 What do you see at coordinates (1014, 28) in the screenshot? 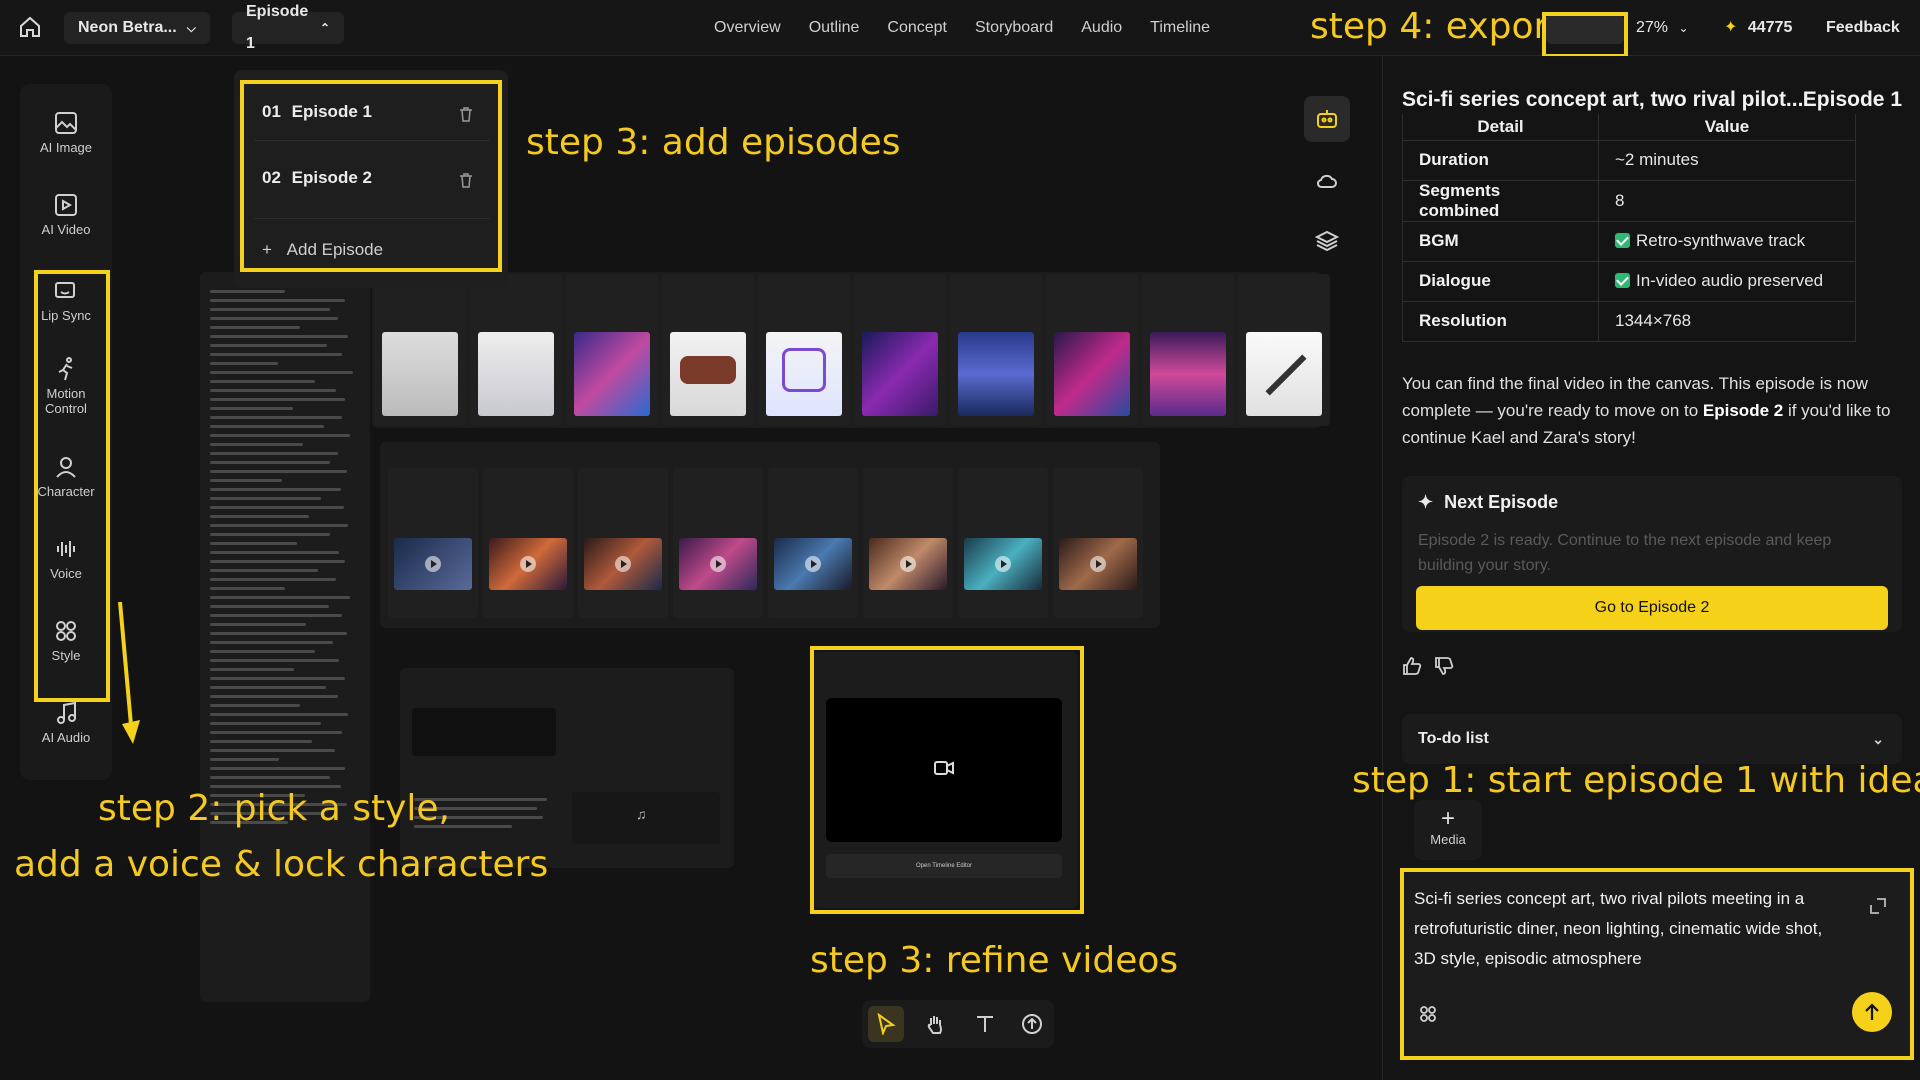
I see `tab-storyboard: Storyboard` at bounding box center [1014, 28].